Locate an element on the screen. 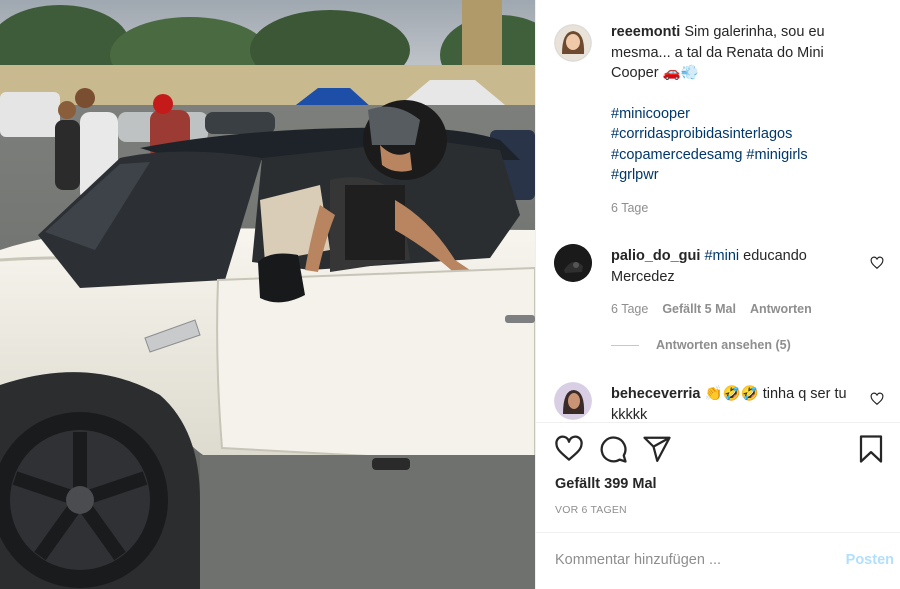 The height and width of the screenshot is (589, 900). view-replies-button: Antworten ansehen (5) is located at coordinates (701, 345).